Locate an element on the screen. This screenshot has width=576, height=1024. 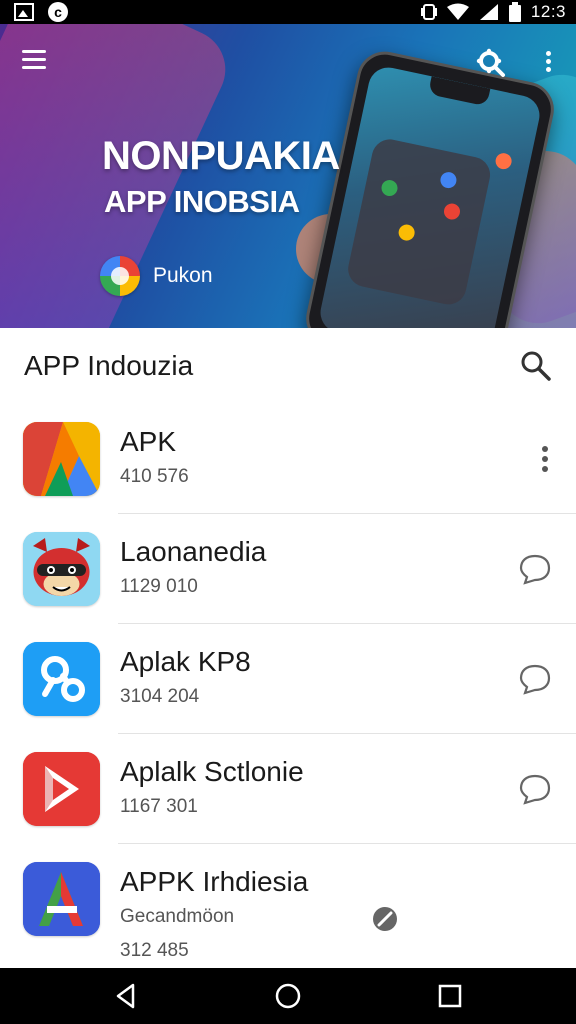
app-meta: 1167 301 is located at coordinates (159, 806).